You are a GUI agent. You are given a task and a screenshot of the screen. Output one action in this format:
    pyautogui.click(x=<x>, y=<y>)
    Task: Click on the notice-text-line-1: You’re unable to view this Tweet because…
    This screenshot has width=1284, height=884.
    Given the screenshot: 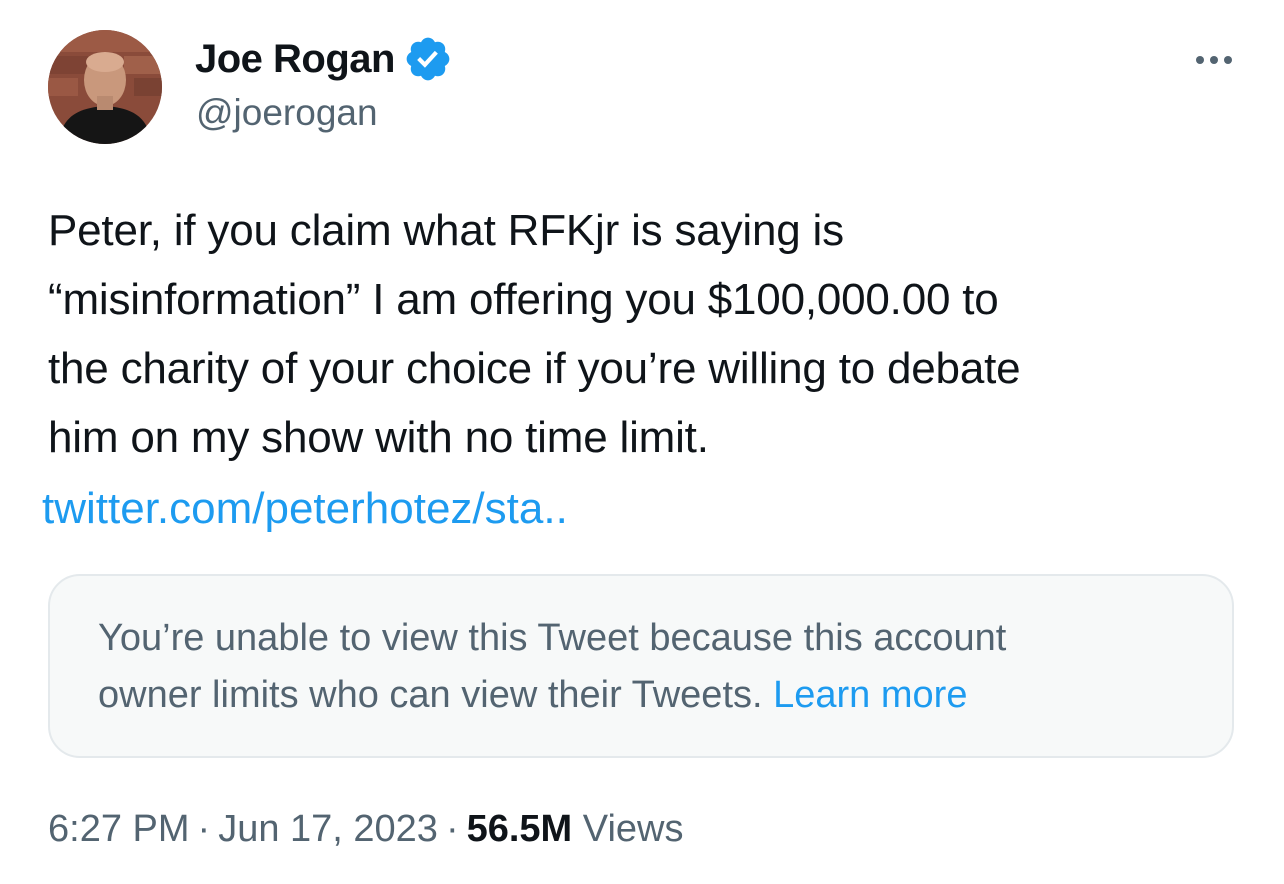 What is the action you would take?
    pyautogui.click(x=552, y=638)
    